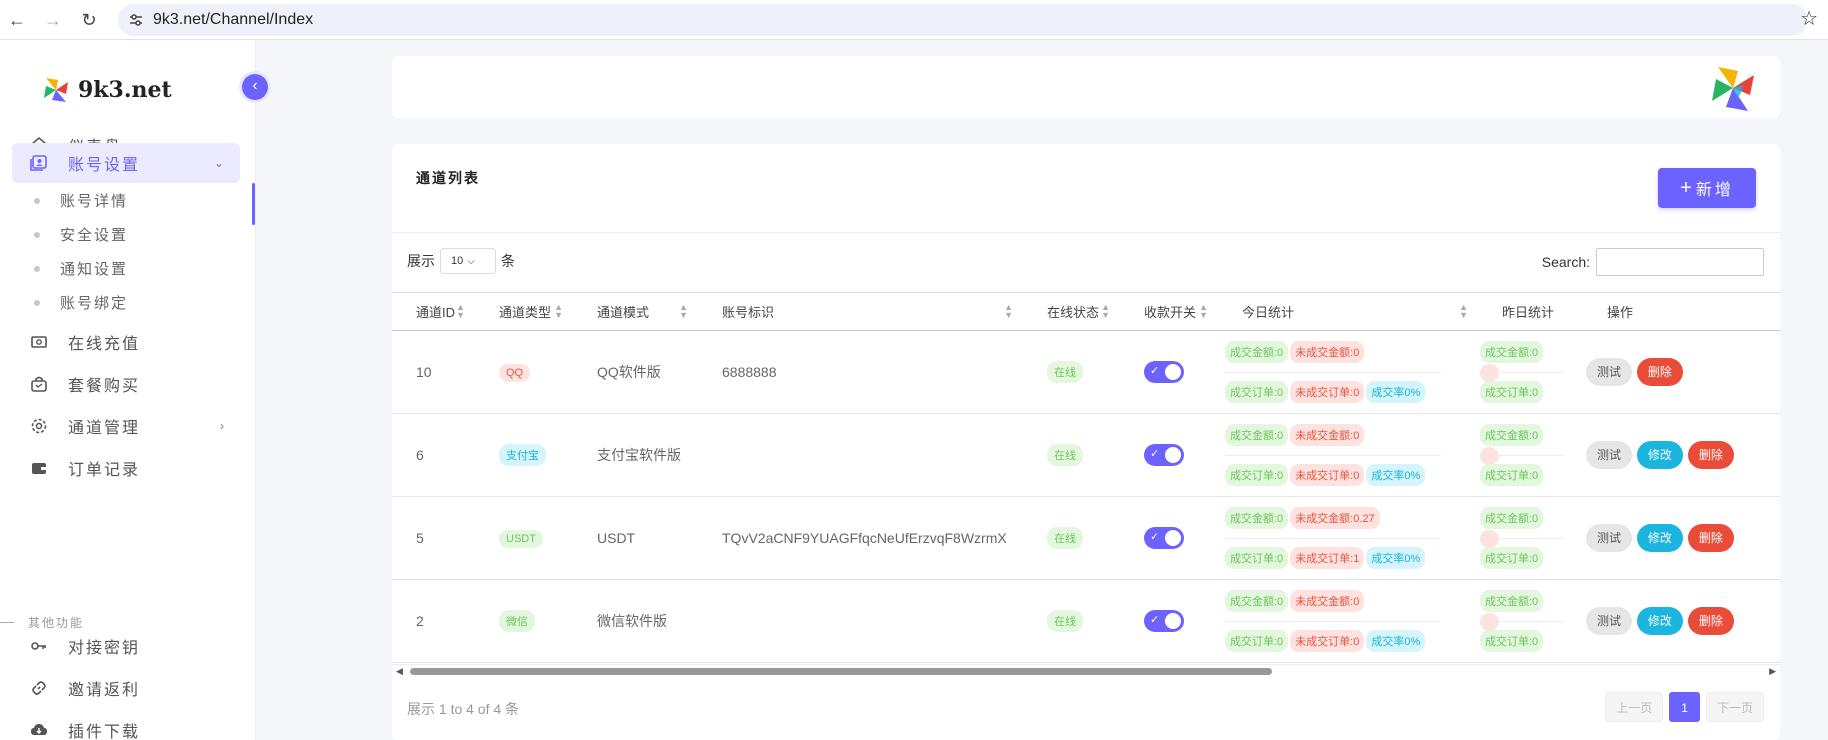 This screenshot has width=1828, height=740. Describe the element at coordinates (524, 311) in the screenshot. I see `column-header: 通道类型 ▲ ▼` at that location.